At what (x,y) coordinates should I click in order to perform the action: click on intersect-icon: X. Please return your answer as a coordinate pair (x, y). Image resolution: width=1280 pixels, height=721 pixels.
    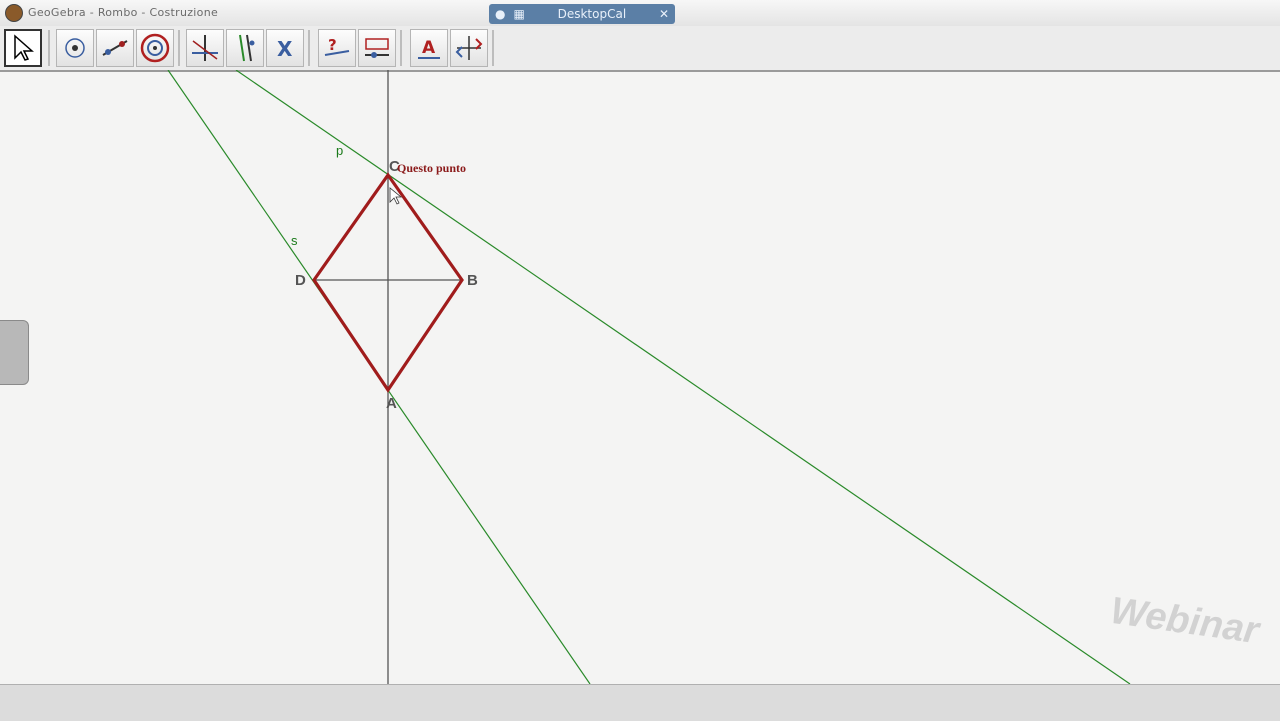
    Looking at the image, I should click on (285, 49).